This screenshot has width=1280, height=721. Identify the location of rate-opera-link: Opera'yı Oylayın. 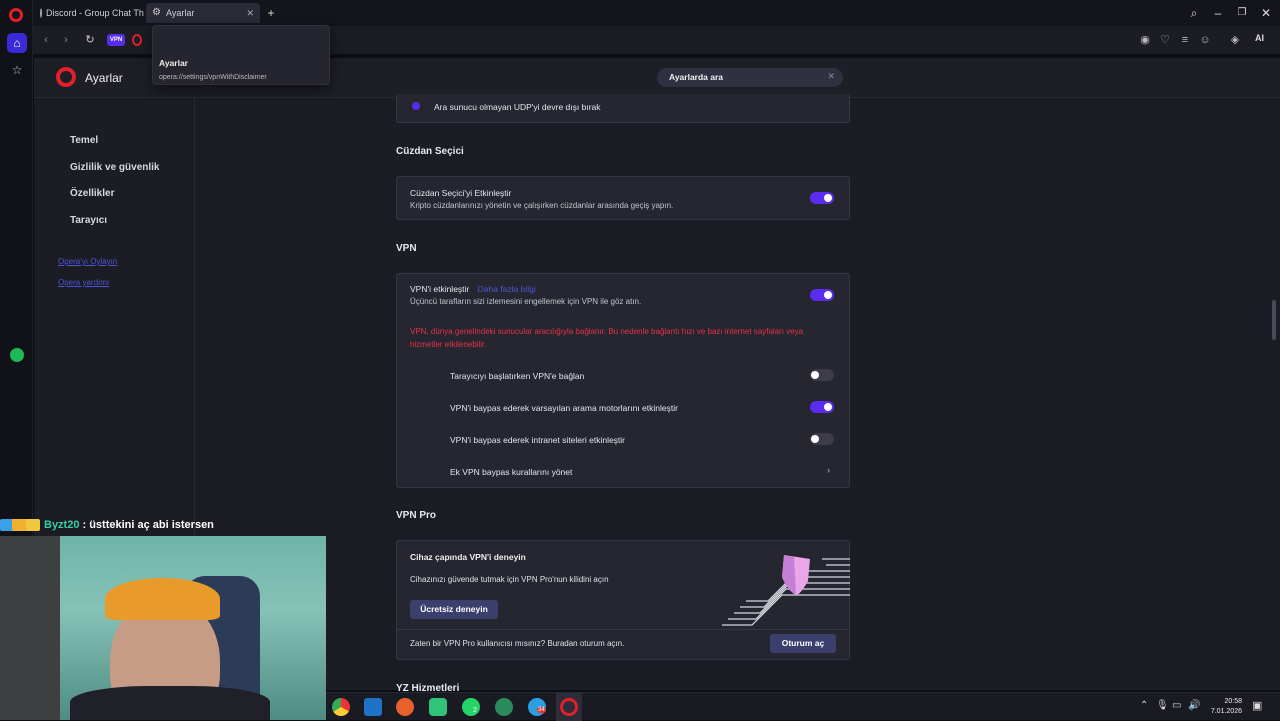
(87, 261).